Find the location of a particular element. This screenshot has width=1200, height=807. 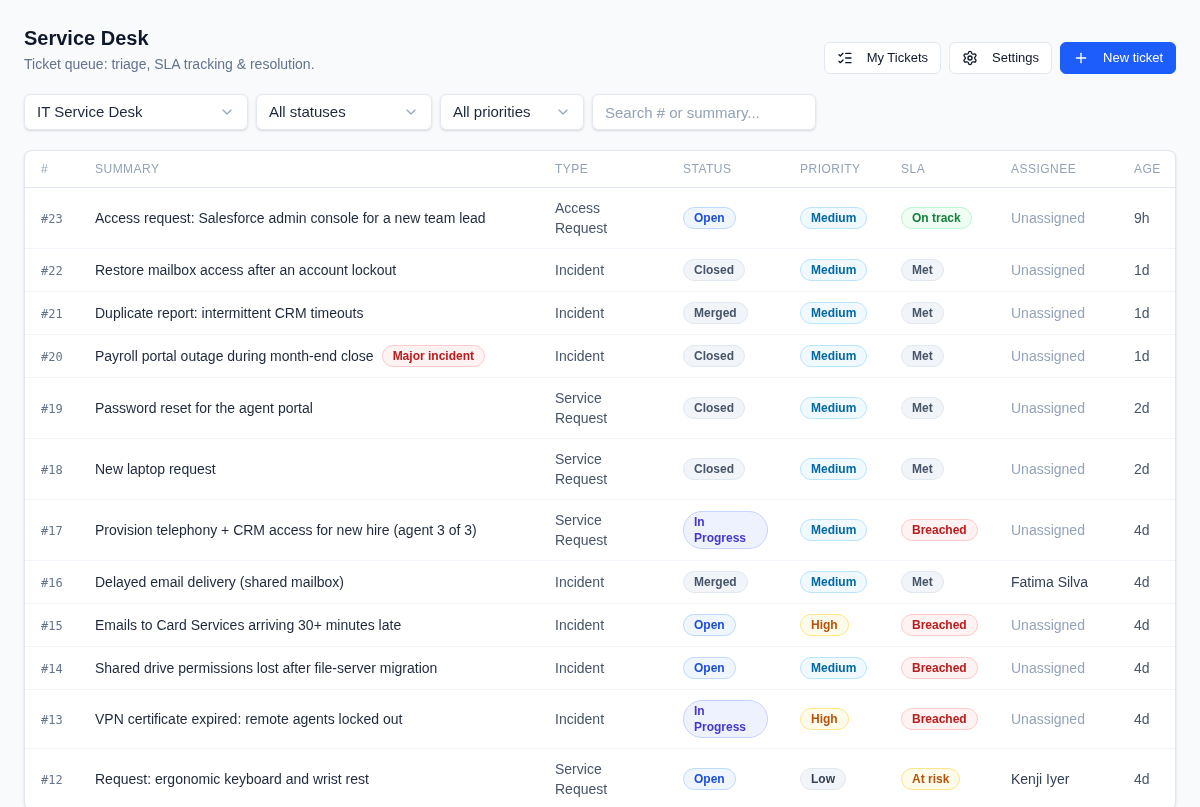

settings-button: Settings is located at coordinates (1001, 58).